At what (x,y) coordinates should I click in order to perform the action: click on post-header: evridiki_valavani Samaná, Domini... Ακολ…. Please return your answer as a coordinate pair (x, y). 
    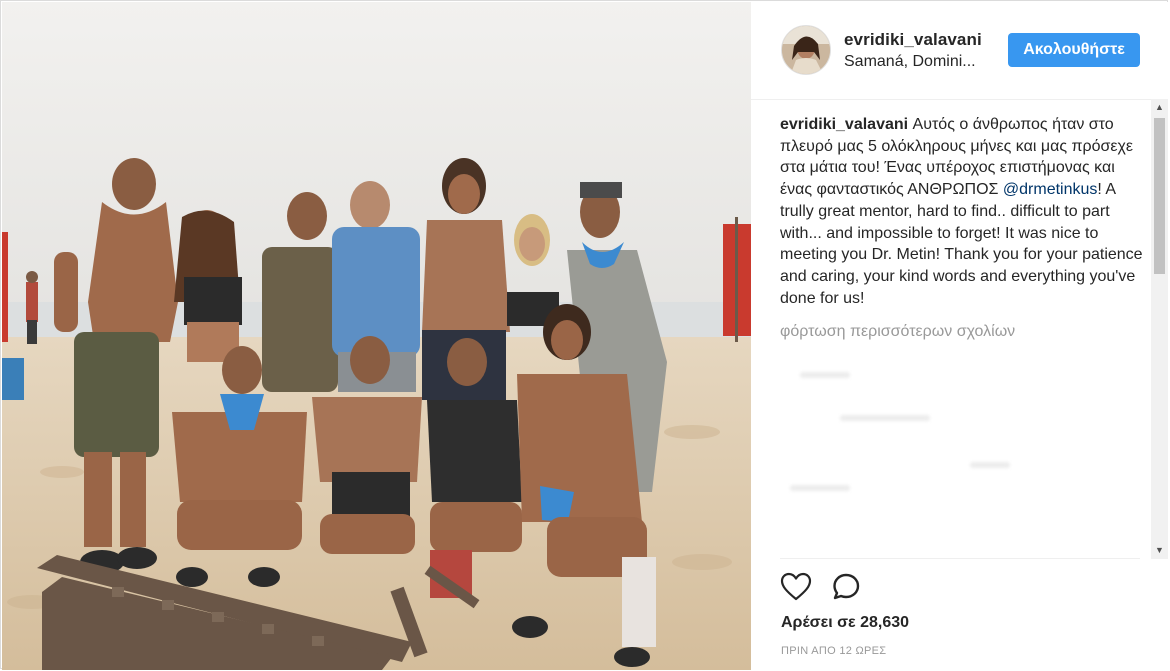
    Looking at the image, I should click on (959, 51).